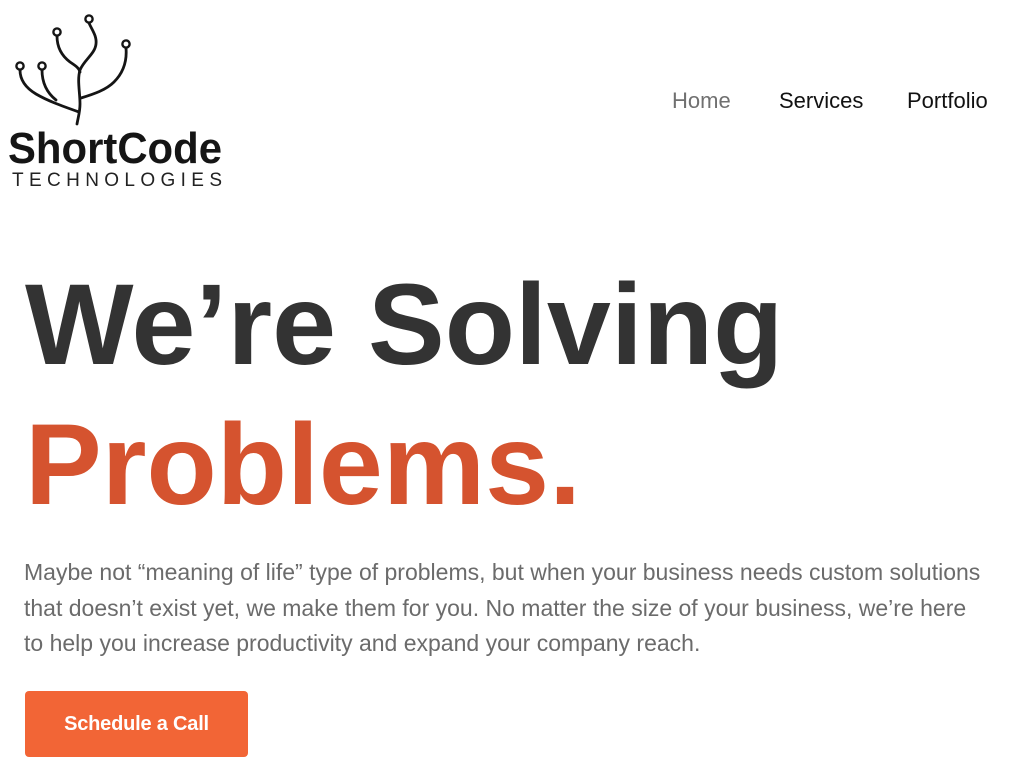 The width and height of the screenshot is (1022, 778). Describe the element at coordinates (701, 101) in the screenshot. I see `nav-item-home: Home` at that location.